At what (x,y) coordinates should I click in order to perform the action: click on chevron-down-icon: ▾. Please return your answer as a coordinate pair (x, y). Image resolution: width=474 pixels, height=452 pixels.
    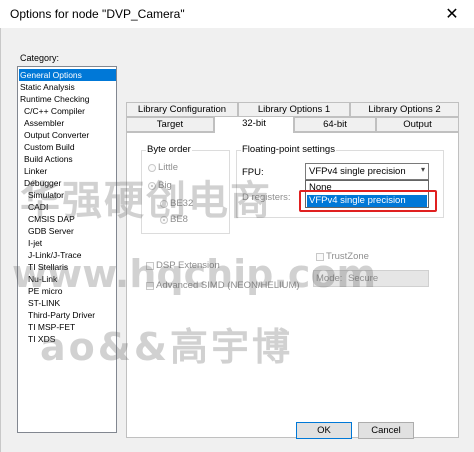
    Looking at the image, I should click on (422, 169).